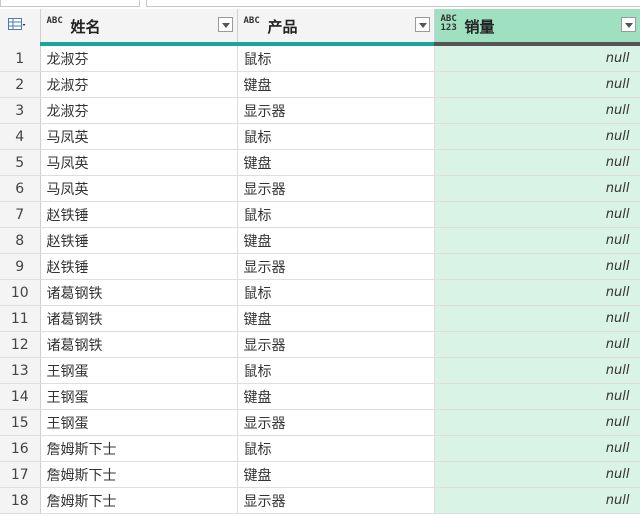  I want to click on row-number: 17, so click(20, 474).